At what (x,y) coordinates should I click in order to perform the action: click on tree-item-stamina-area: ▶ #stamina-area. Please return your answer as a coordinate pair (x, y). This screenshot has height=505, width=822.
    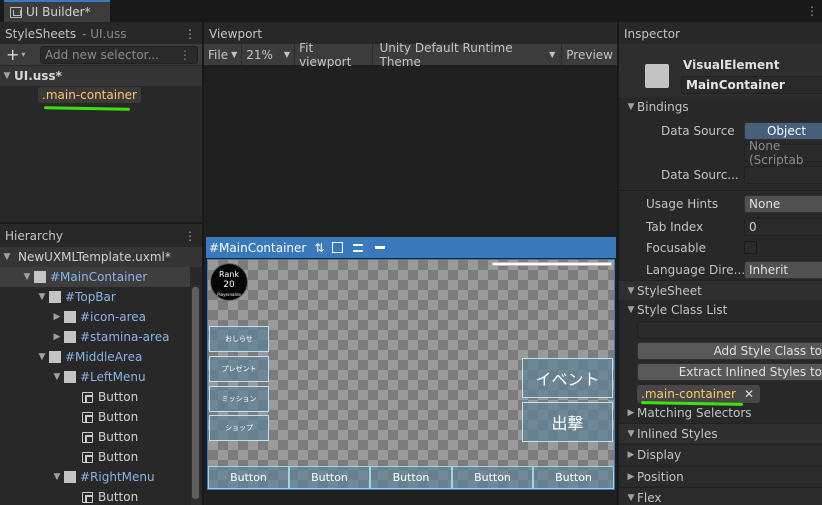
    Looking at the image, I should click on (85, 337).